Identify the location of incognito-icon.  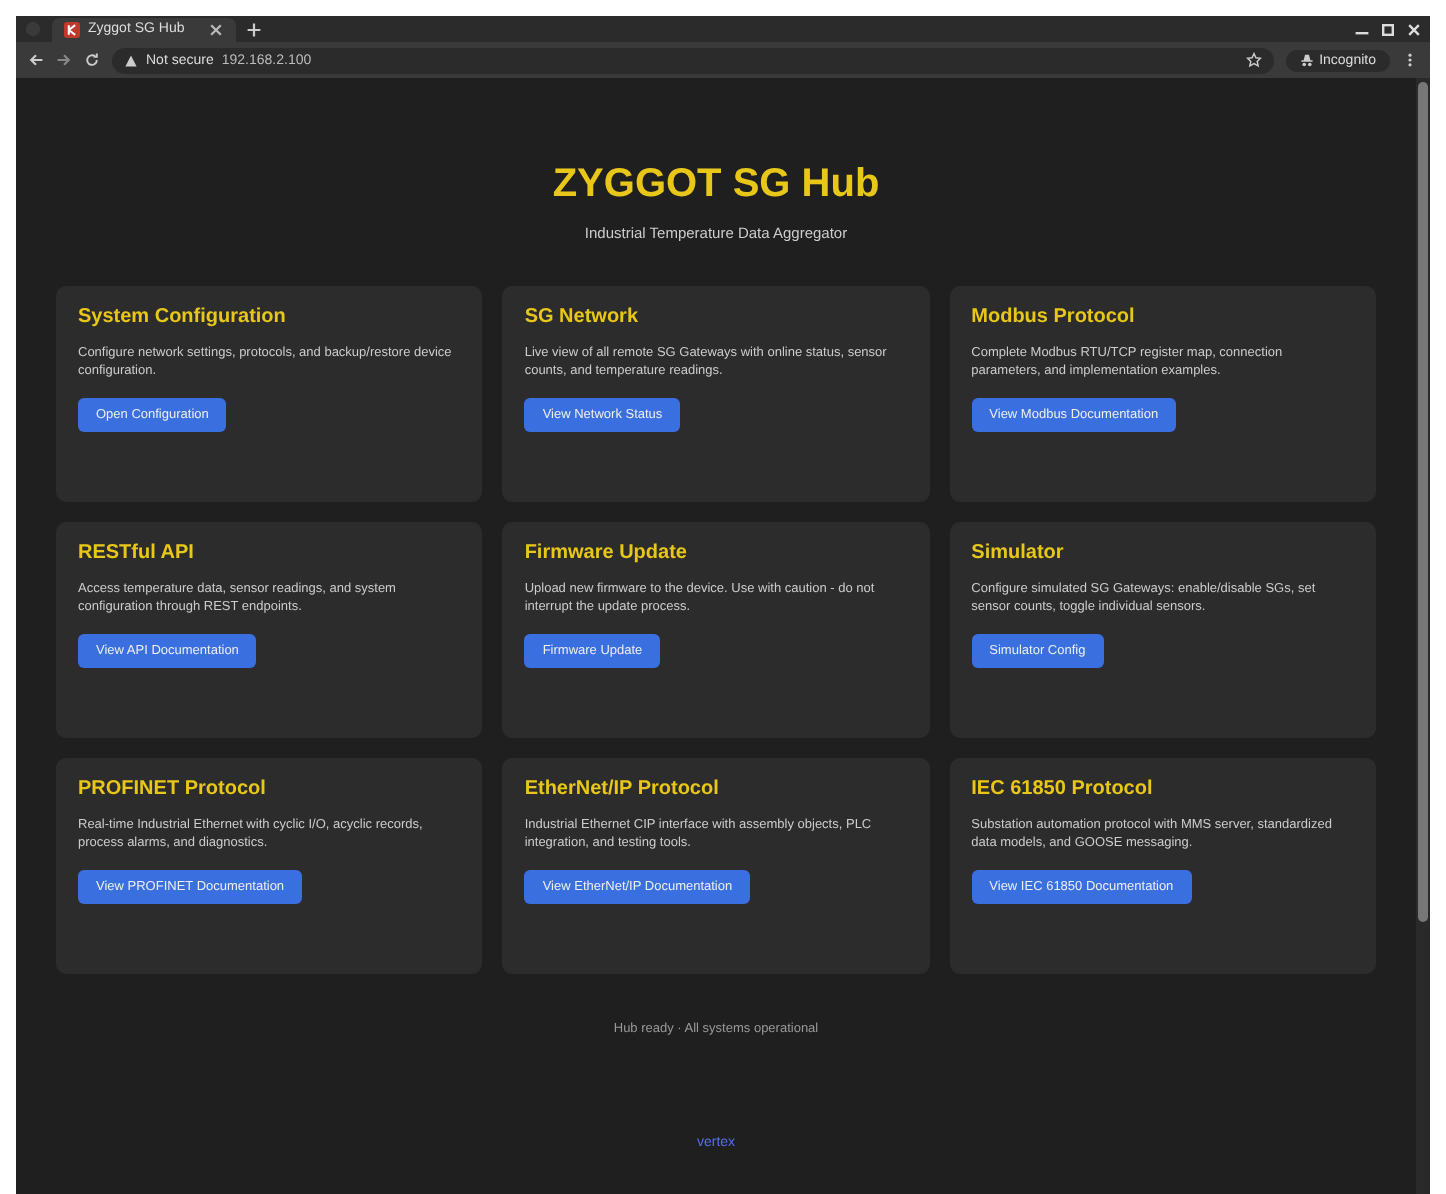
(1306, 60).